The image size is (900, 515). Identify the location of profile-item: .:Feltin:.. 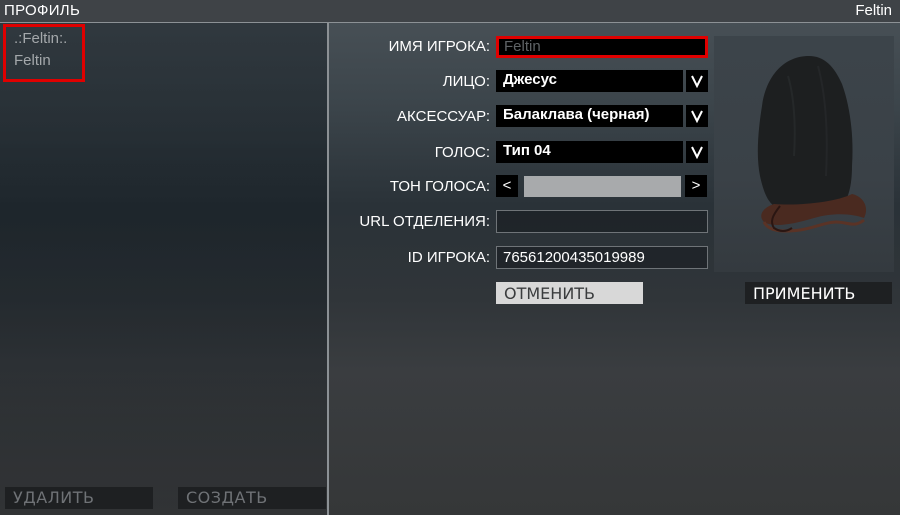
(40, 38).